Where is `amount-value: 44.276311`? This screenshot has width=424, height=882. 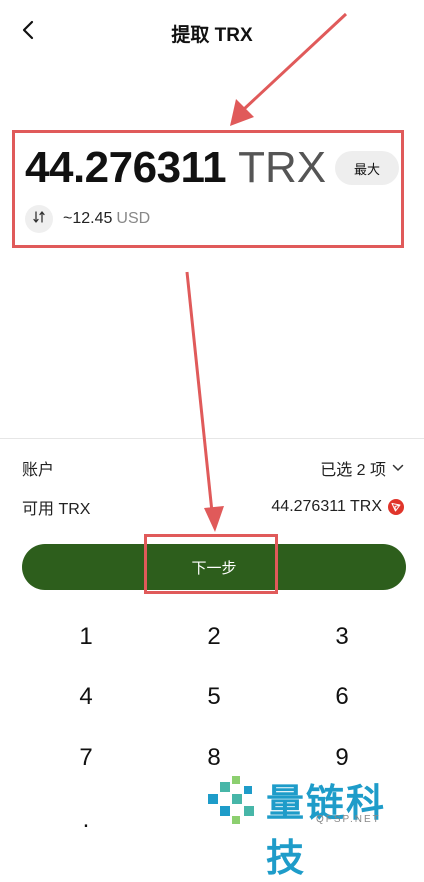 amount-value: 44.276311 is located at coordinates (126, 168).